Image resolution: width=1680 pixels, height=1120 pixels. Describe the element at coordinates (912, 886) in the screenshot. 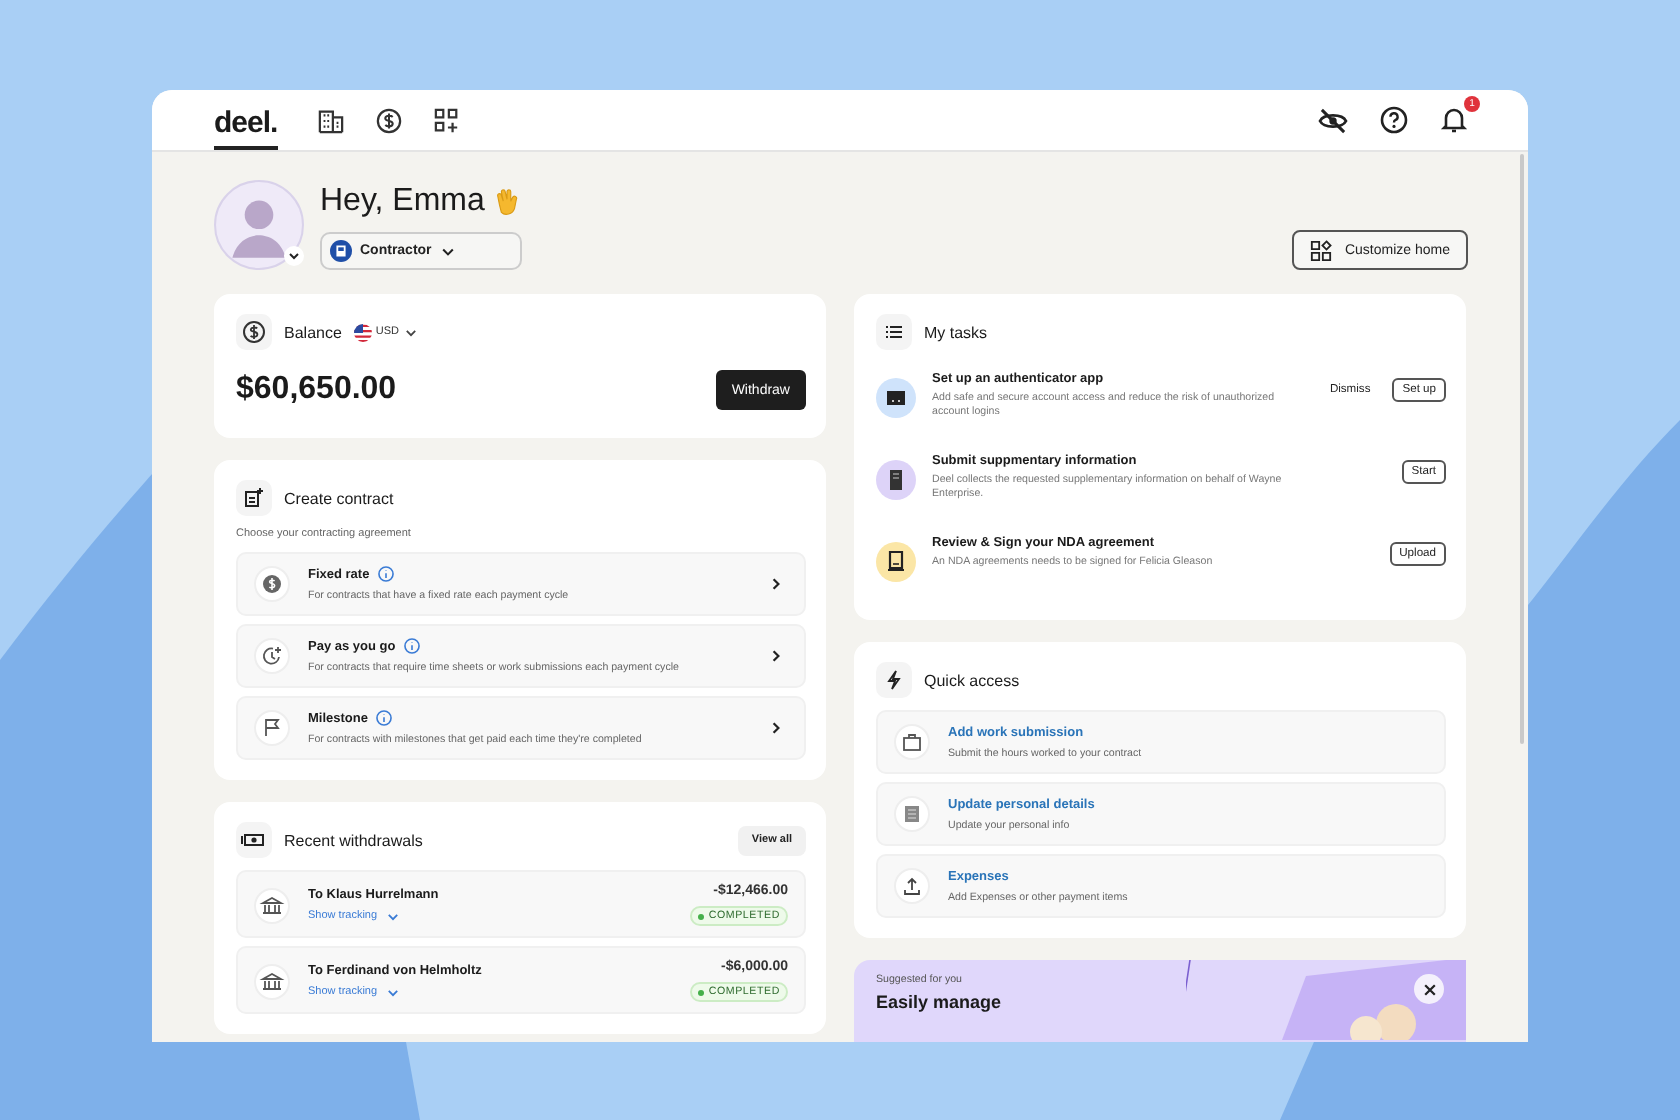

I see `upload-icon` at that location.